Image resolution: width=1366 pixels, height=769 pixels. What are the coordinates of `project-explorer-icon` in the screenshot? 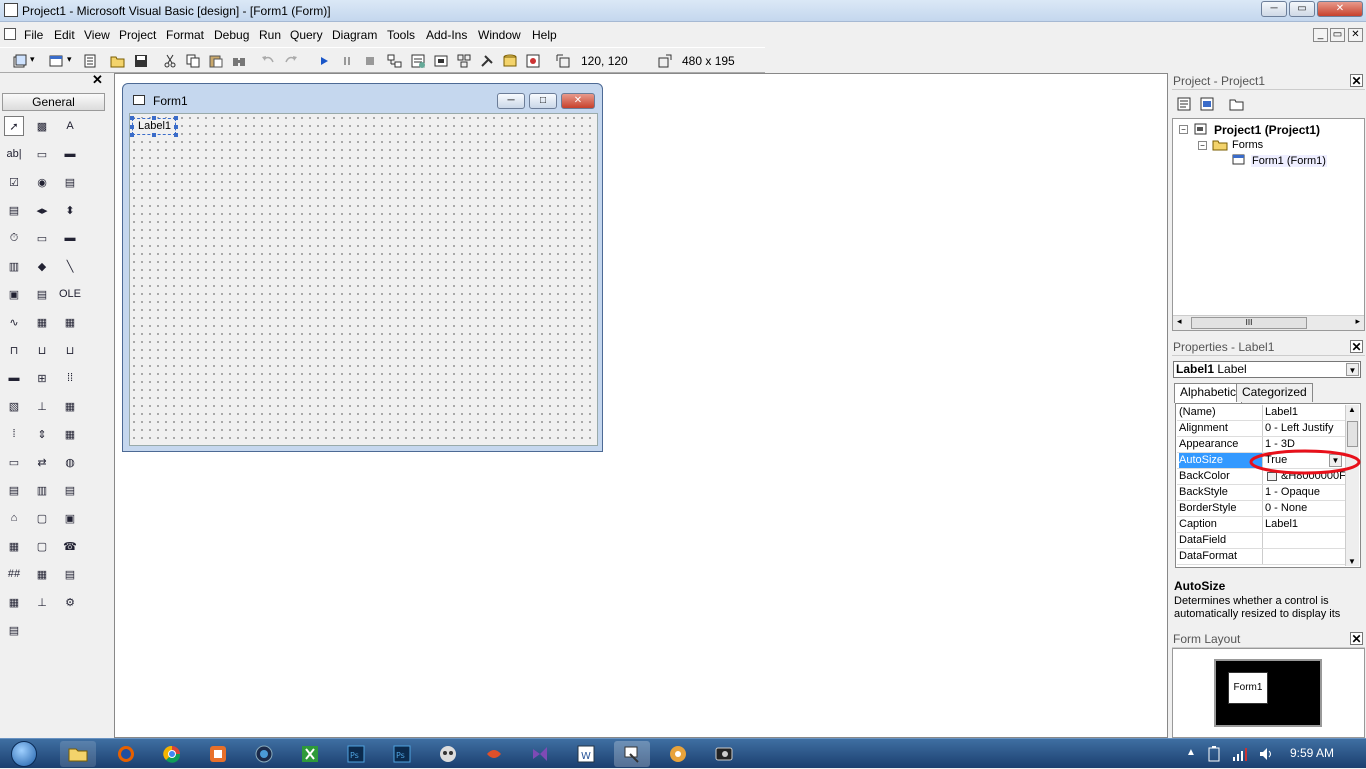 It's located at (395, 61).